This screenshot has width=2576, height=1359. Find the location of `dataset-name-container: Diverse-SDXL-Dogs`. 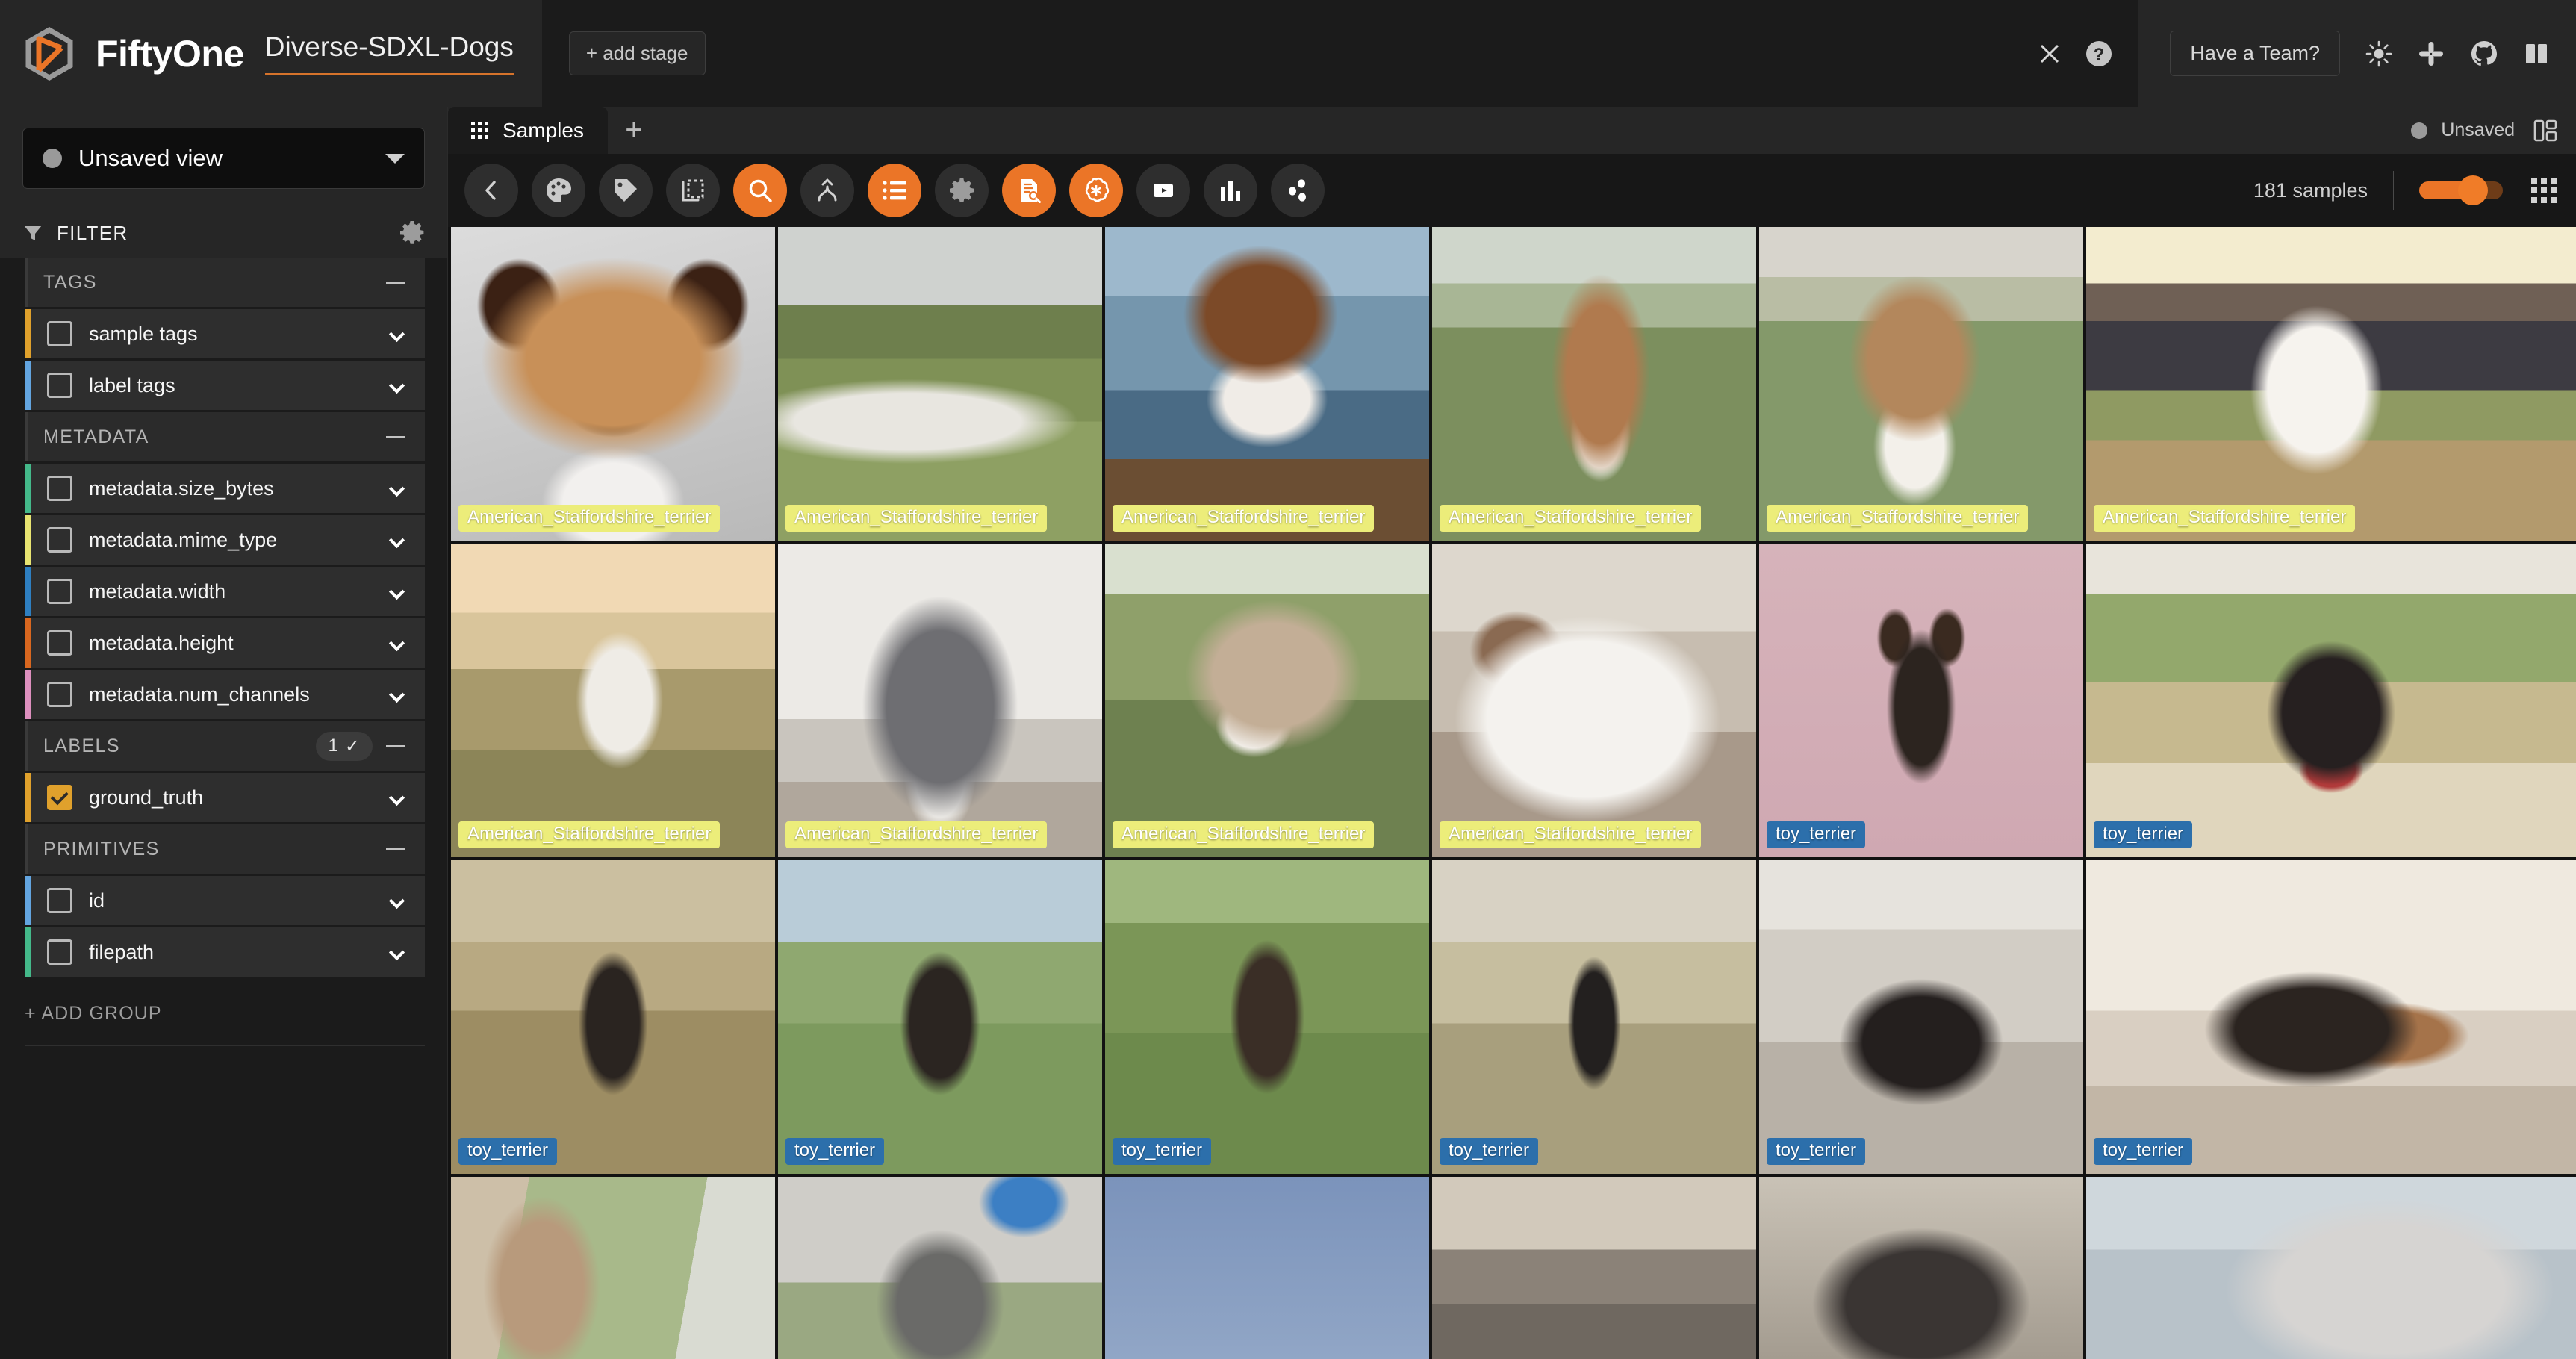

dataset-name-container: Diverse-SDXL-Dogs is located at coordinates (389, 53).